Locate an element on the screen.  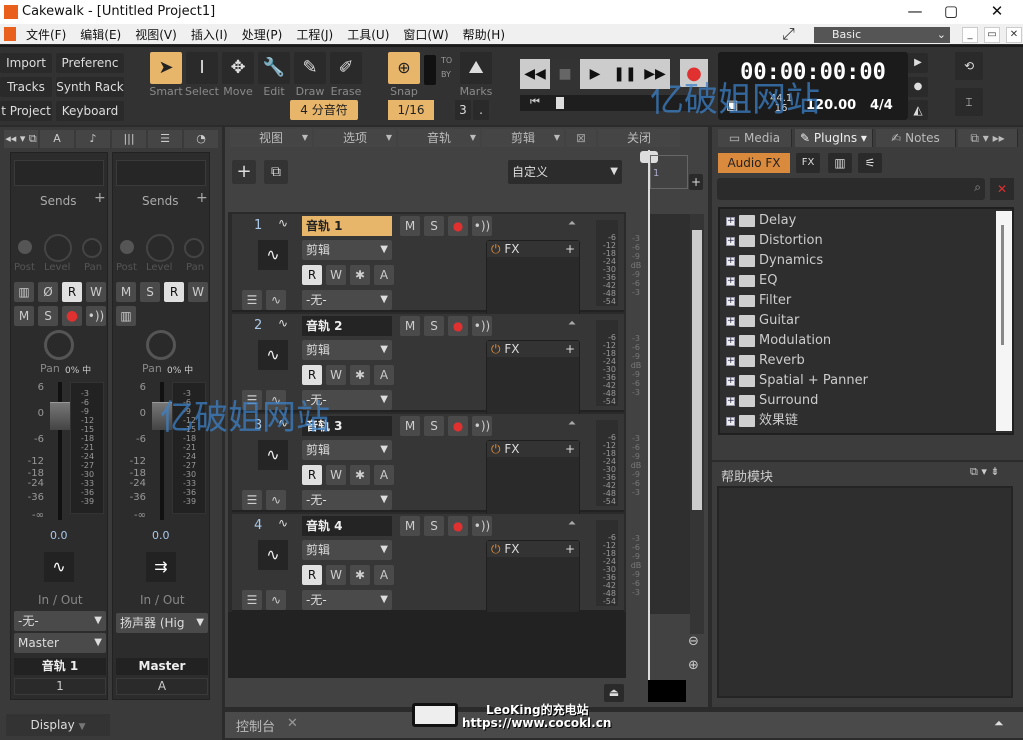
menu-item: 编辑(E) is located at coordinates (100, 34).